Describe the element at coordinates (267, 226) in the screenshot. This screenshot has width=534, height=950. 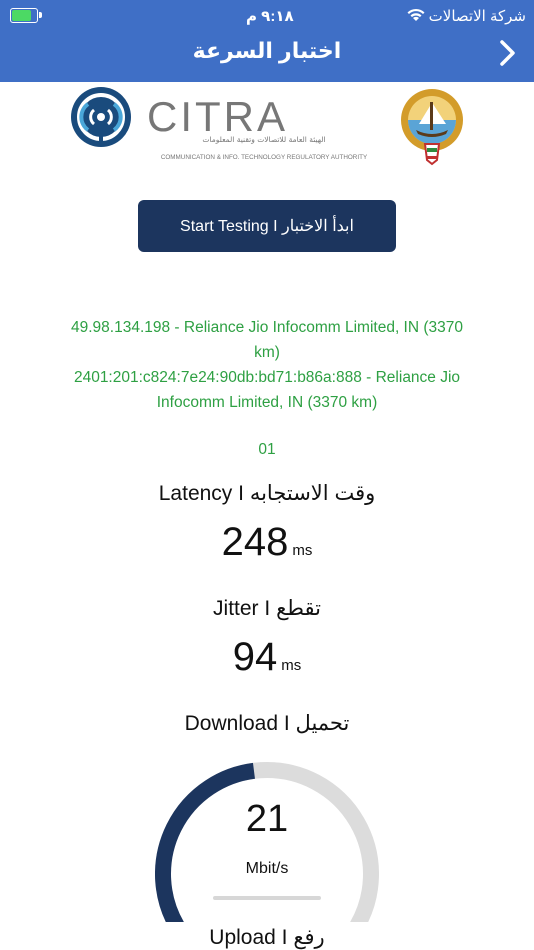
I see `start-testing-button: Start Testing I ابدأ الاختبار` at that location.